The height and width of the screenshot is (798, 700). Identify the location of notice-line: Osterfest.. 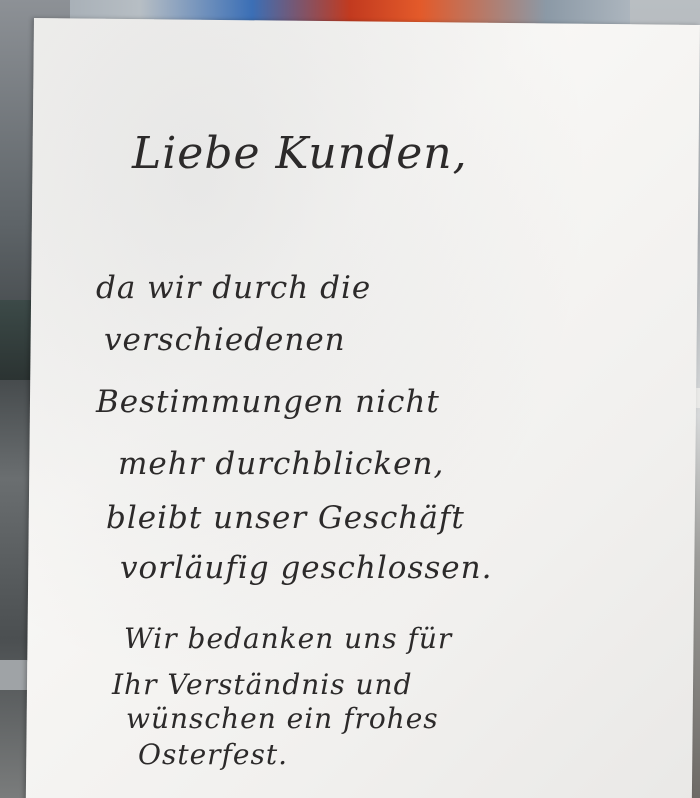
(213, 754).